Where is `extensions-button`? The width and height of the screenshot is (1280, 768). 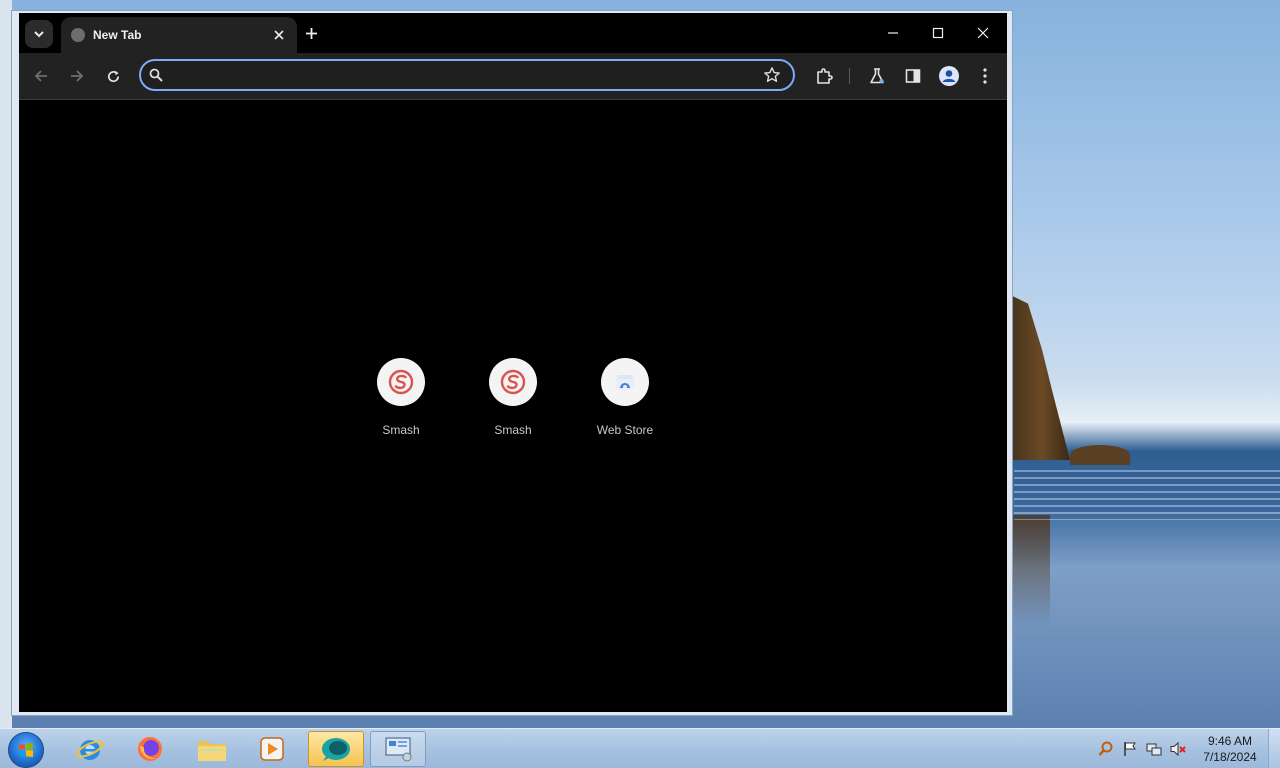 extensions-button is located at coordinates (824, 76).